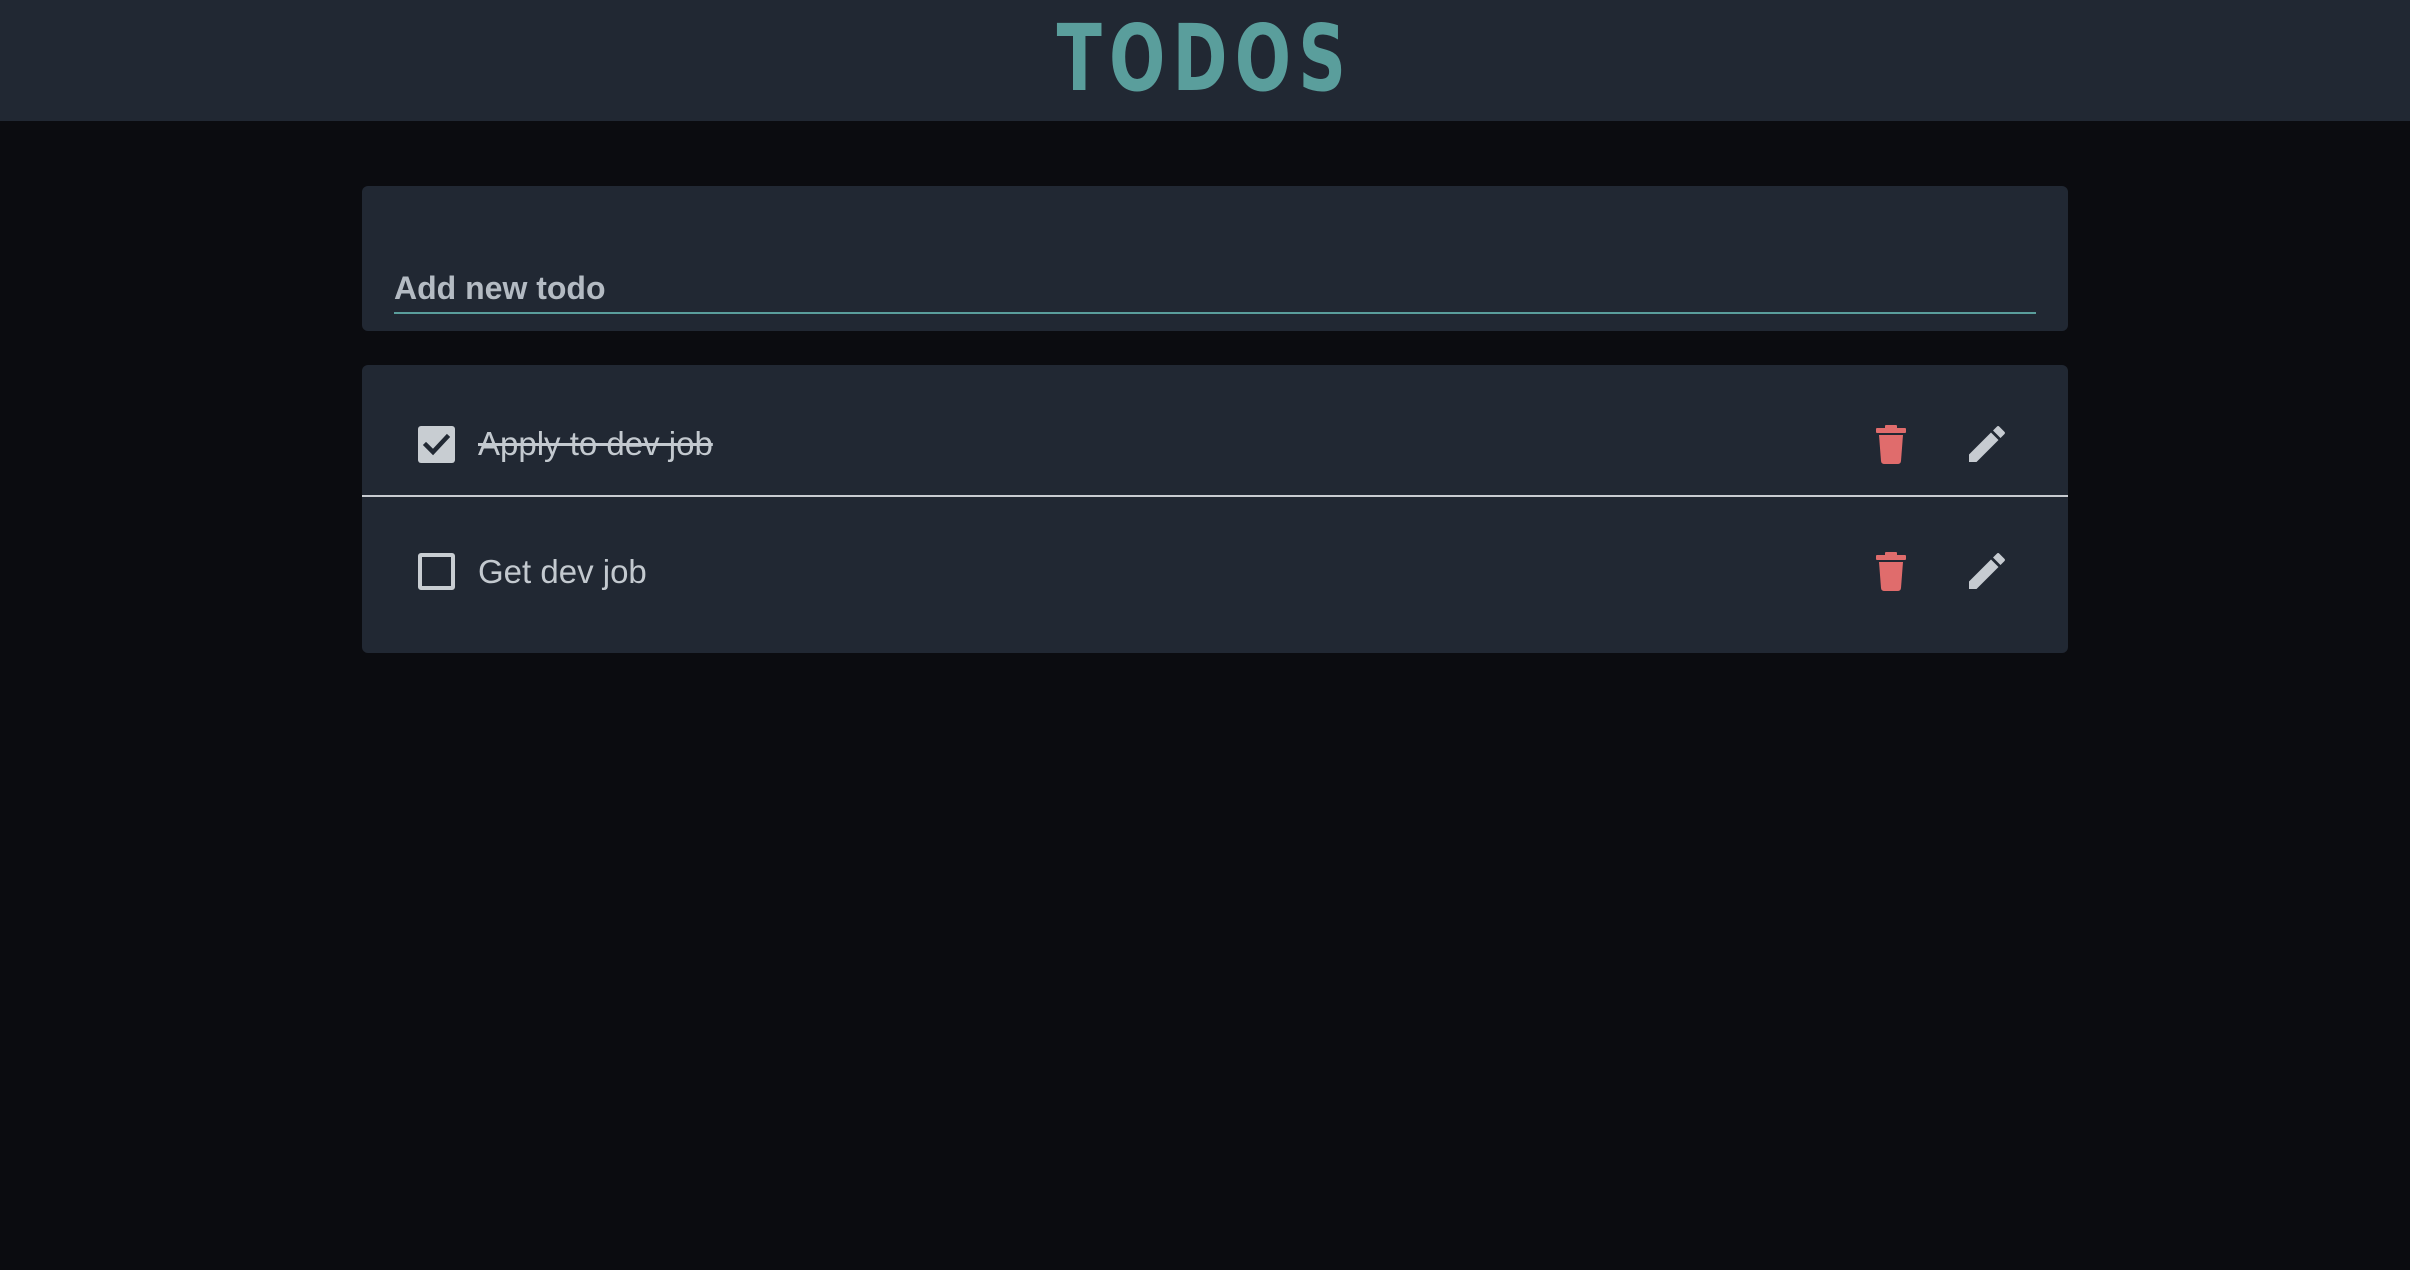 This screenshot has height=1270, width=2410. What do you see at coordinates (1215, 562) in the screenshot?
I see `todo-item: Get dev job` at bounding box center [1215, 562].